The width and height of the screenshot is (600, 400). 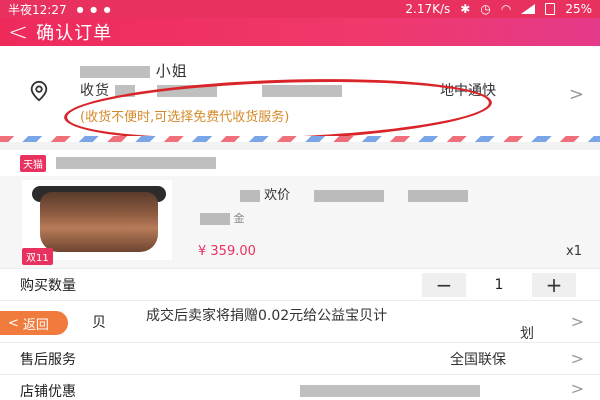 I want to click on charity-row: 贝 成交后卖家将捐赠0.02元给公益宝贝计 划 >, so click(x=300, y=321).